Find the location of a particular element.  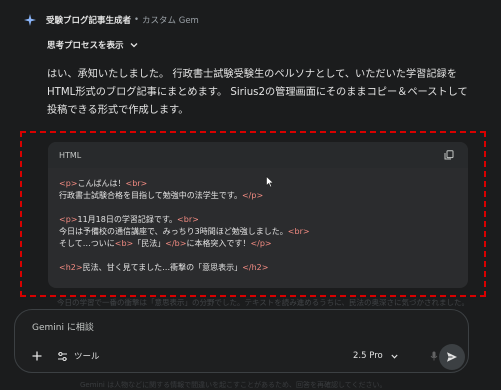

code-line: 行政書士試験合格を目指して勉強中の法学生です。</p> is located at coordinates (258, 196).